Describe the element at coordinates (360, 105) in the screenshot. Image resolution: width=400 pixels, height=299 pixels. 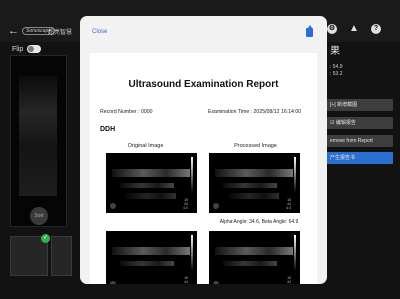
I see `add-screenshot-button: [+] 新增截图` at that location.